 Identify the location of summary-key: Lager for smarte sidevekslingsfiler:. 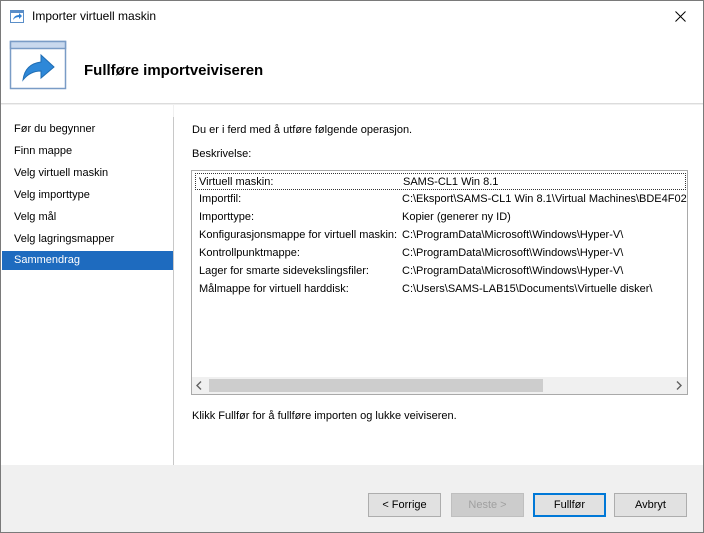
(284, 271).